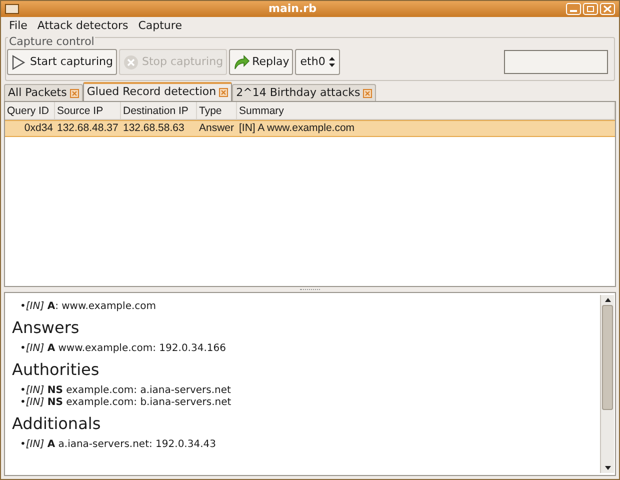 This screenshot has width=620, height=480. Describe the element at coordinates (241, 62) in the screenshot. I see `curved-arrow-icon` at that location.